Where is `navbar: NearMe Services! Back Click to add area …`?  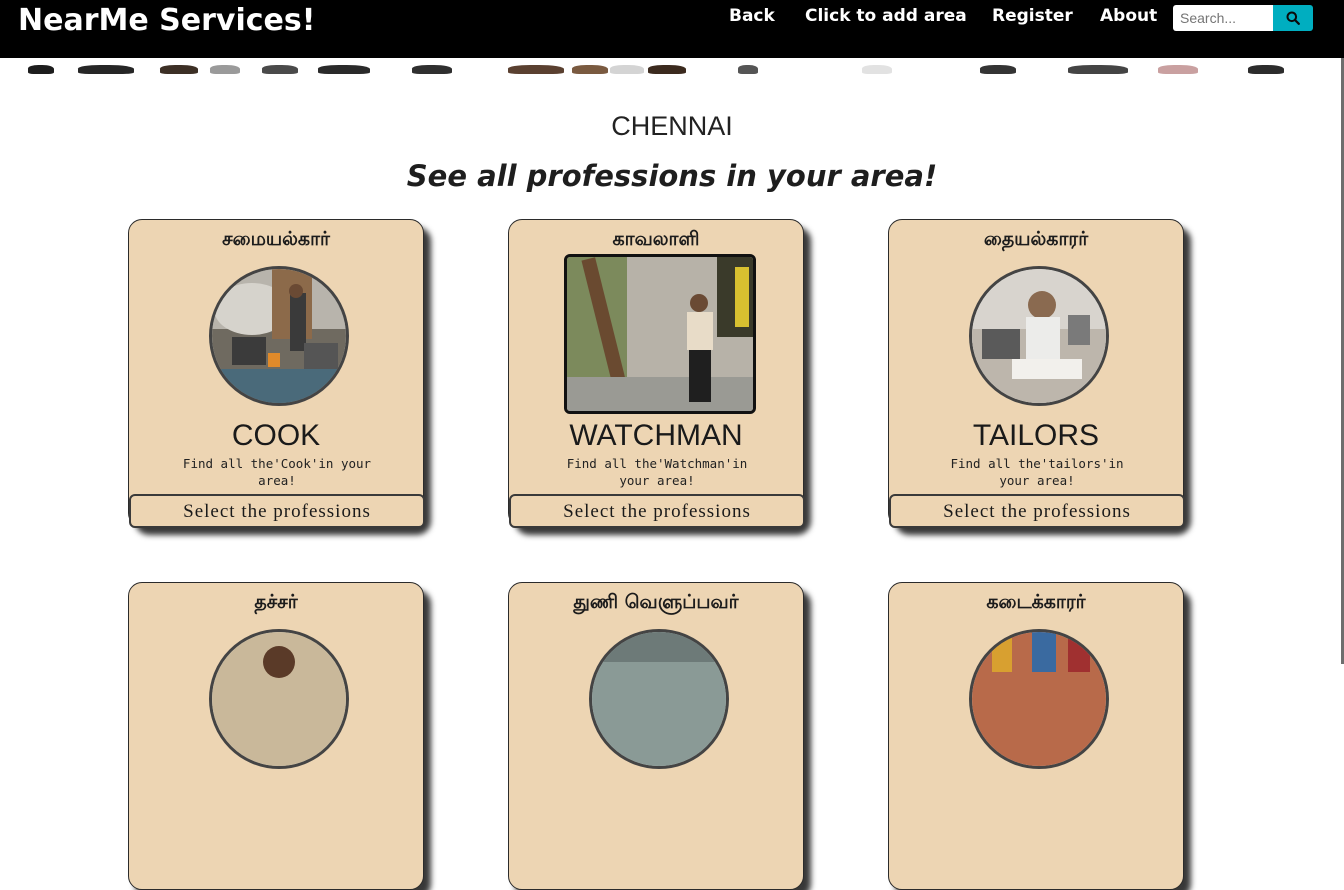 navbar: NearMe Services! Back Click to add area … is located at coordinates (672, 29).